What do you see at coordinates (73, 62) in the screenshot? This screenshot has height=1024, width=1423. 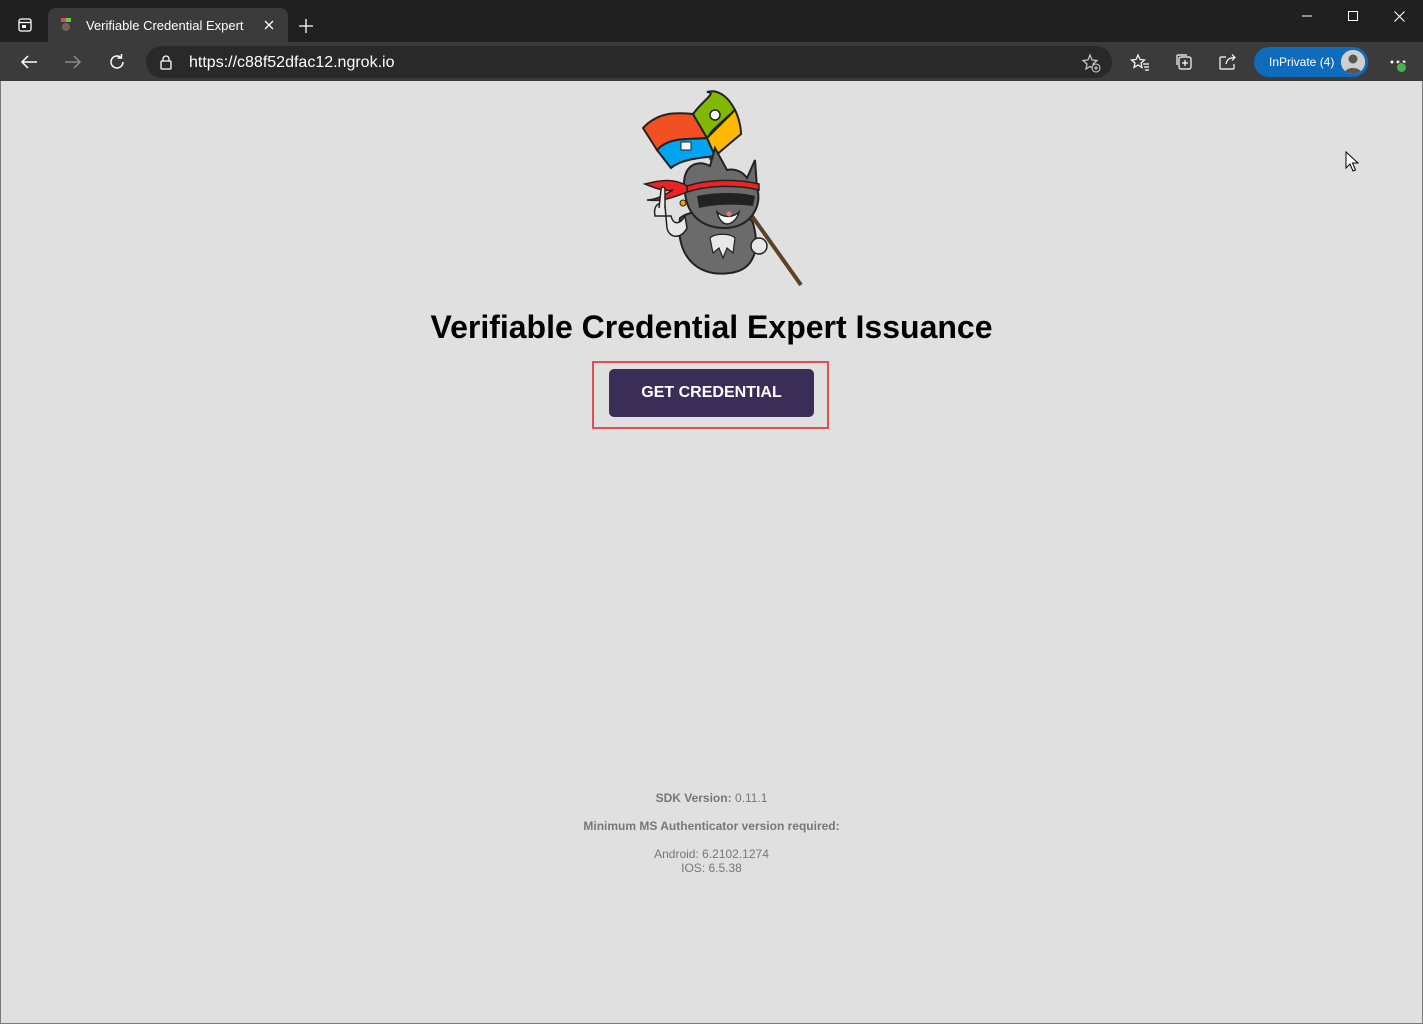 I see `forward-icon` at bounding box center [73, 62].